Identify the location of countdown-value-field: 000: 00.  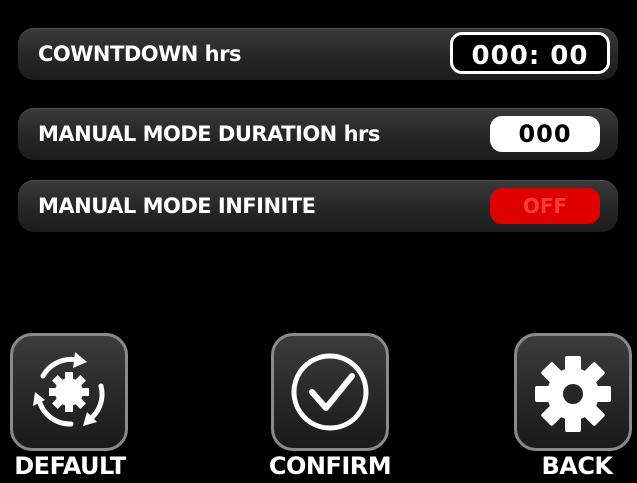
(530, 53).